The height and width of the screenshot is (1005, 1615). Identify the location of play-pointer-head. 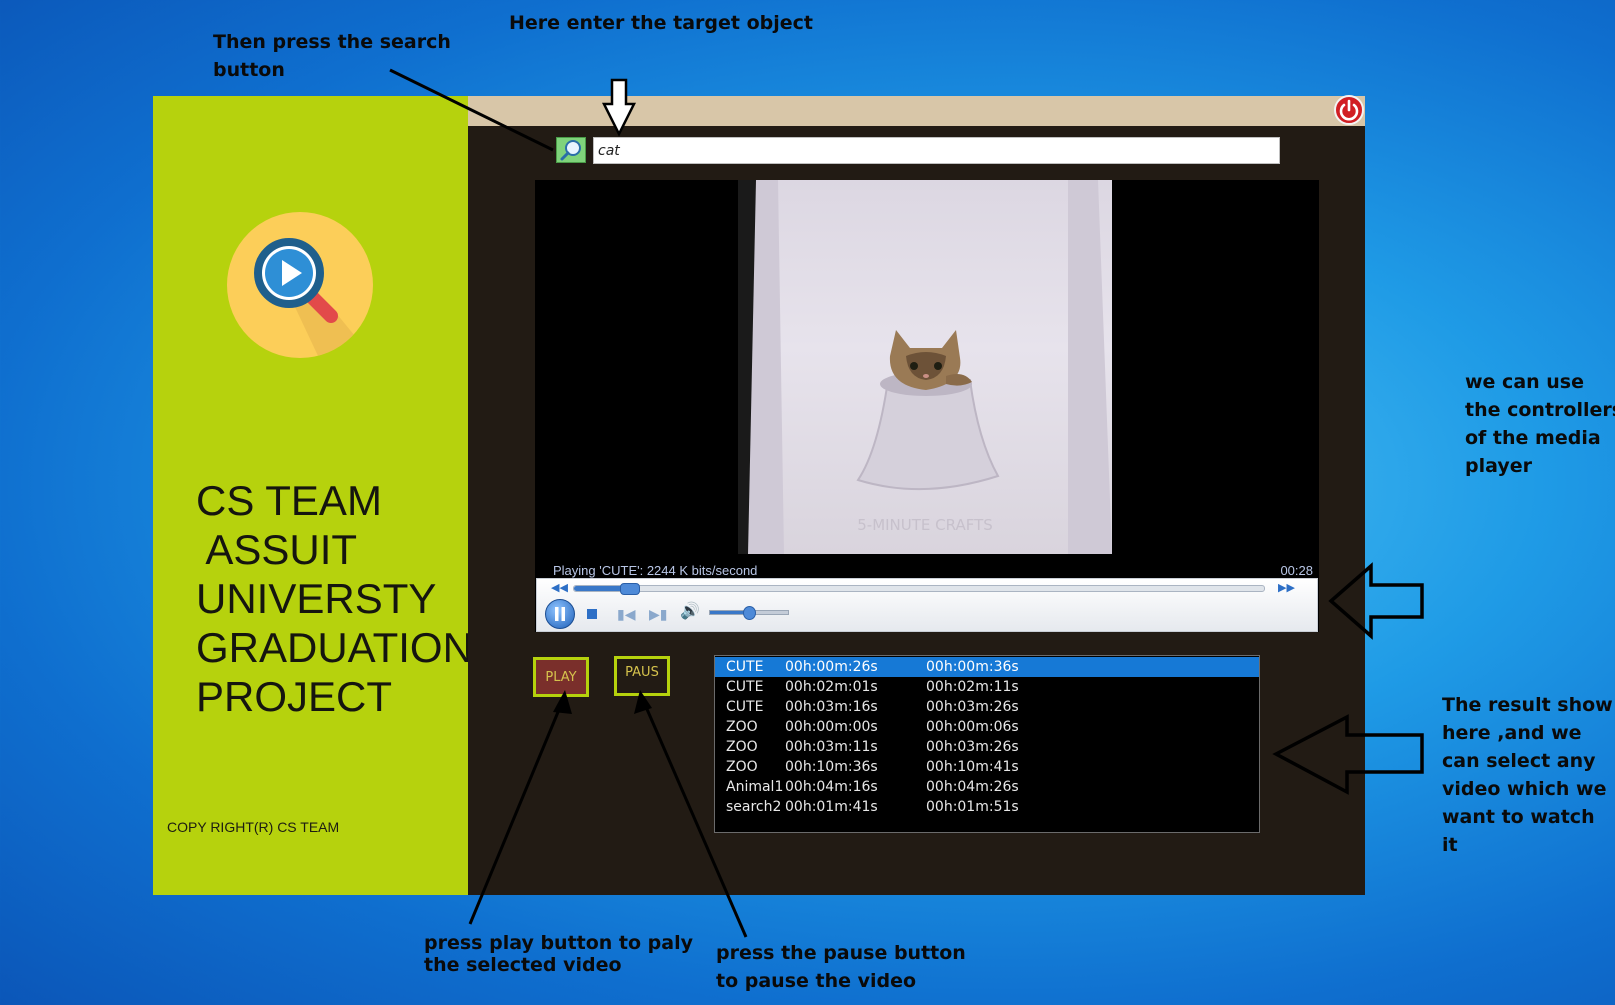
(562, 702).